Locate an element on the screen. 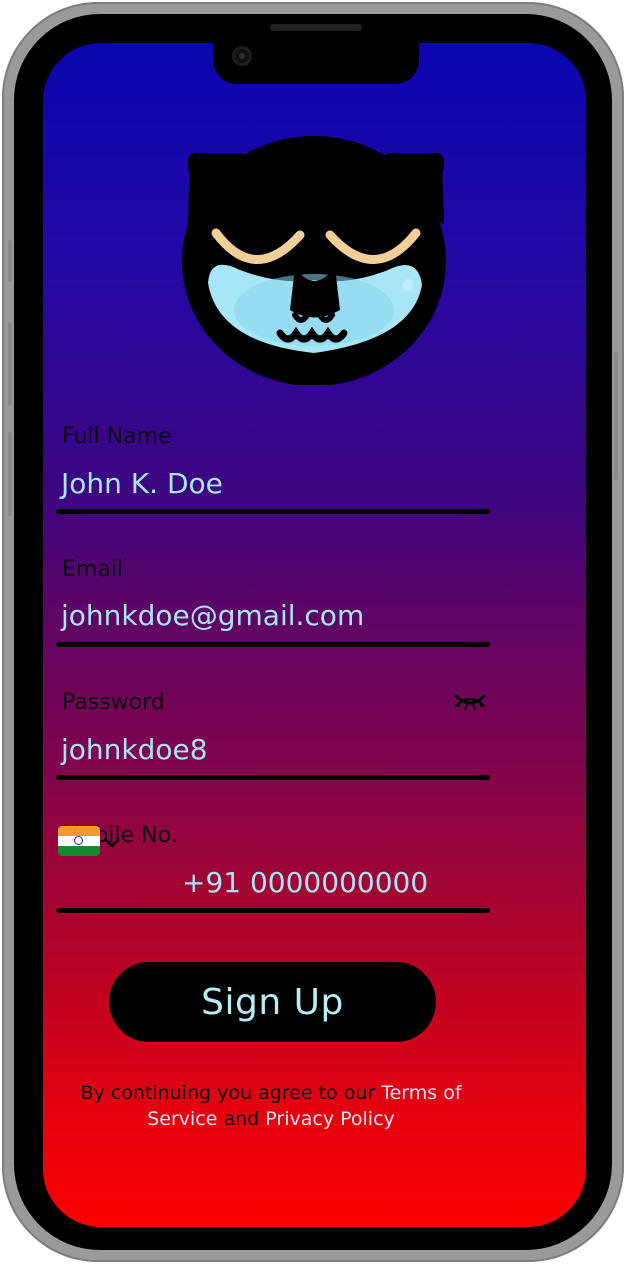  mascot-logo is located at coordinates (300, 242).